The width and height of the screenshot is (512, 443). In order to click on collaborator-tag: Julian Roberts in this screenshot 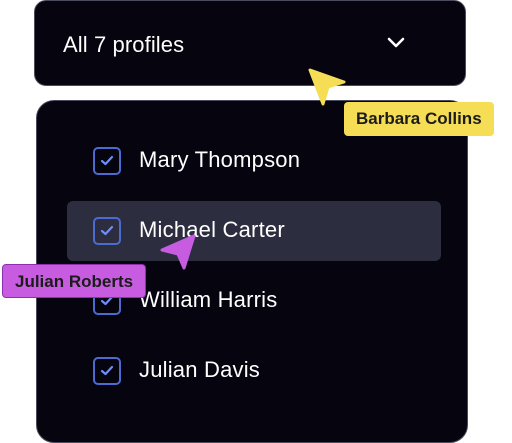, I will do `click(74, 281)`.